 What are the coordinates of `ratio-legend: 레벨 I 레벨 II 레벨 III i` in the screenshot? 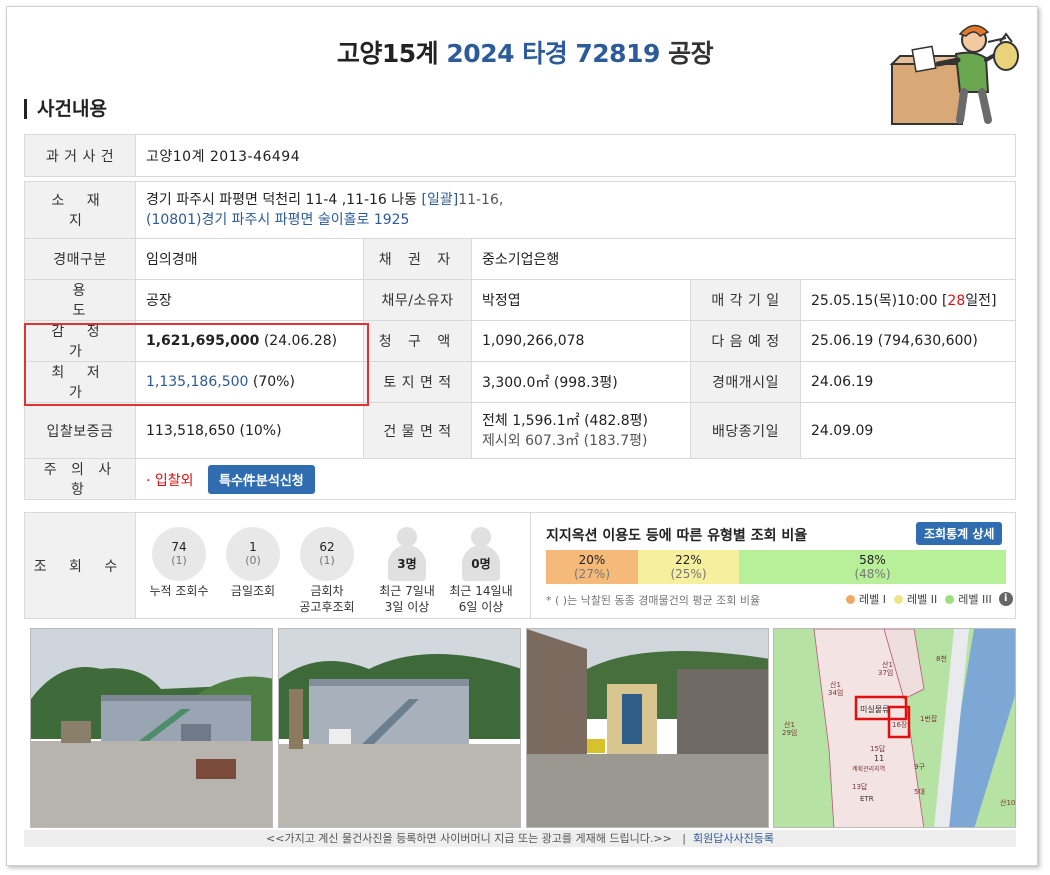 It's located at (929, 599).